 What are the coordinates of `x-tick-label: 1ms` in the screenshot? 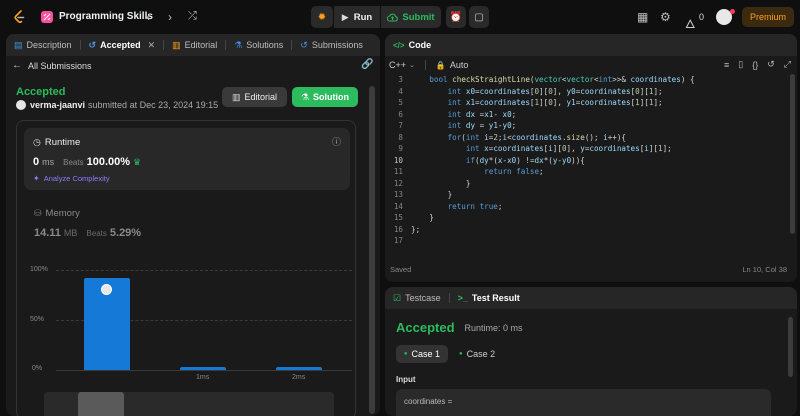 It's located at (203, 377).